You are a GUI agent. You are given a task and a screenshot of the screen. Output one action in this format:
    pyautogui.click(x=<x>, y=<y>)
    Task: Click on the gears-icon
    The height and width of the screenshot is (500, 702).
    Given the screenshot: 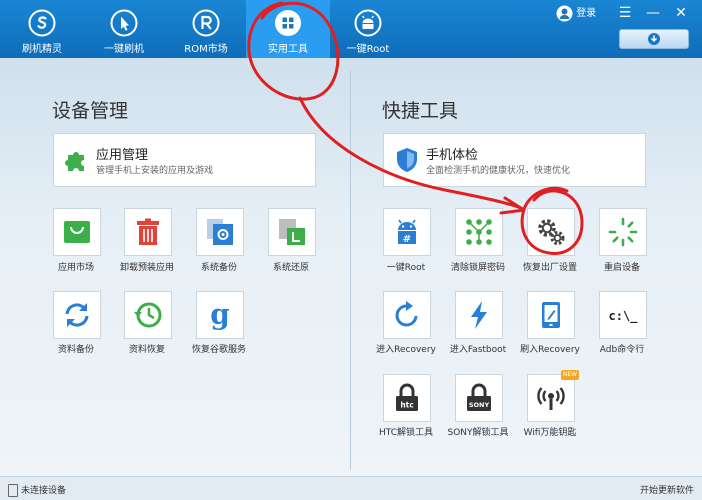 What is the action you would take?
    pyautogui.click(x=551, y=232)
    